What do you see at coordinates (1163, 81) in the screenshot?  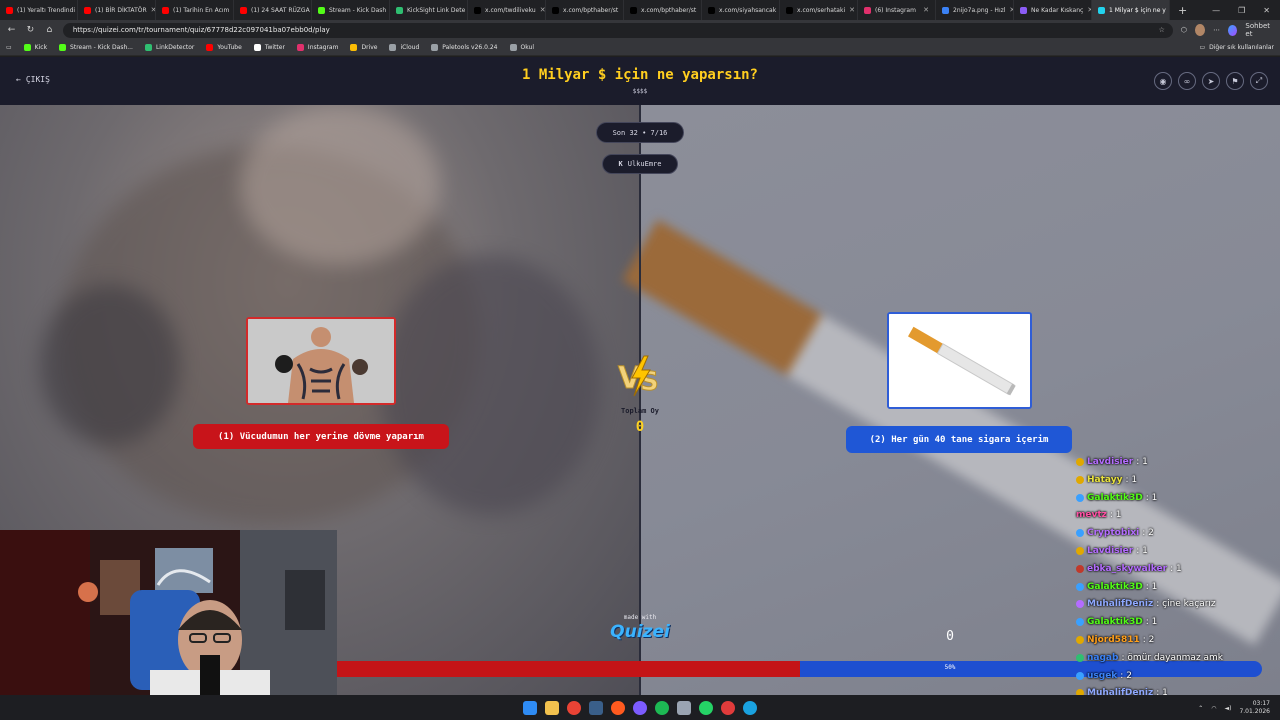 I see `eye-icon: ◉` at bounding box center [1163, 81].